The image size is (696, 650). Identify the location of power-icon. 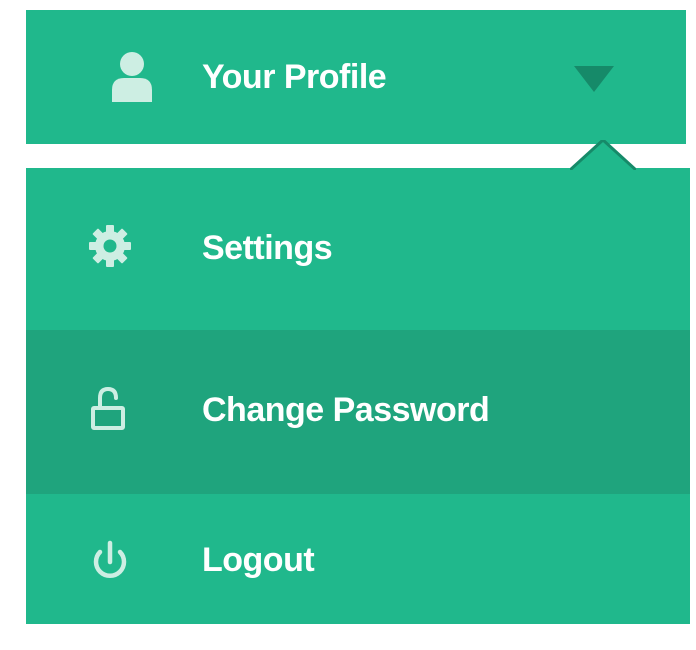
(110, 559).